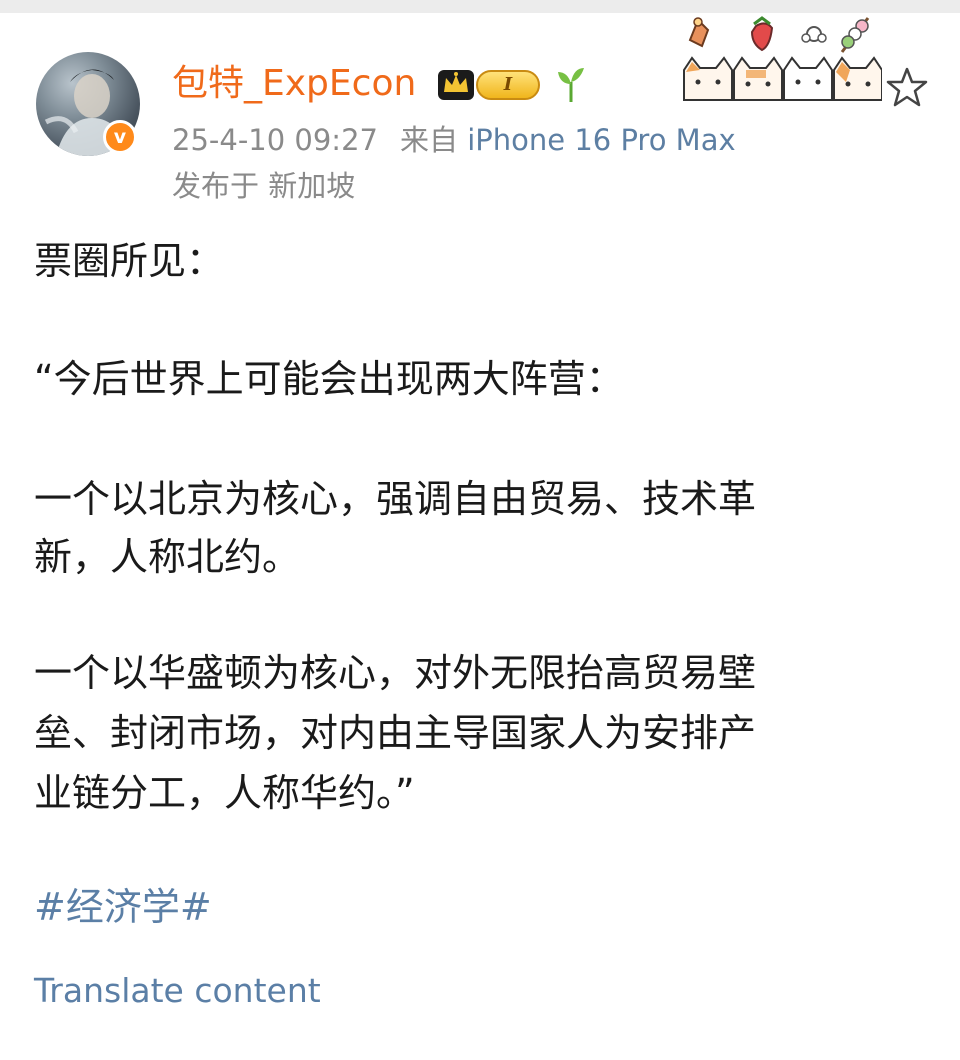 Image resolution: width=960 pixels, height=1060 pixels. I want to click on device-link: iPhone 16 Pro Max, so click(601, 140).